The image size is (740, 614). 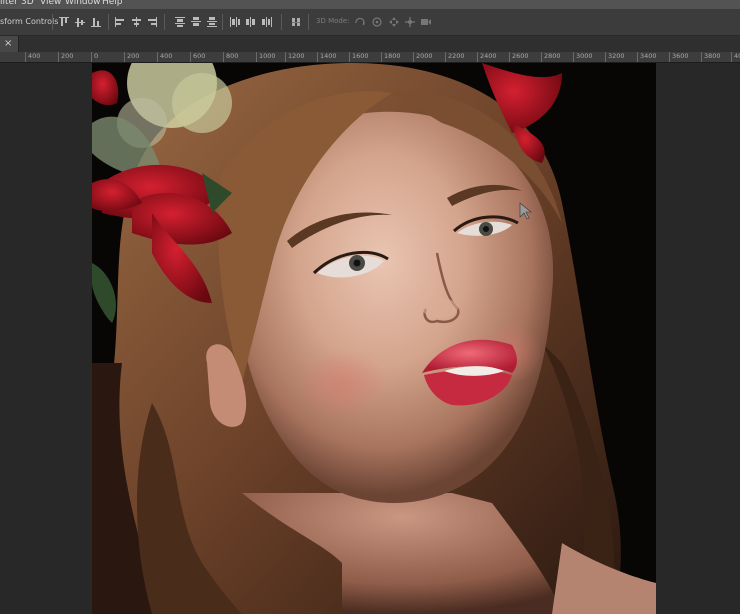 I want to click on align-vcenter-icon, so click(x=80, y=22).